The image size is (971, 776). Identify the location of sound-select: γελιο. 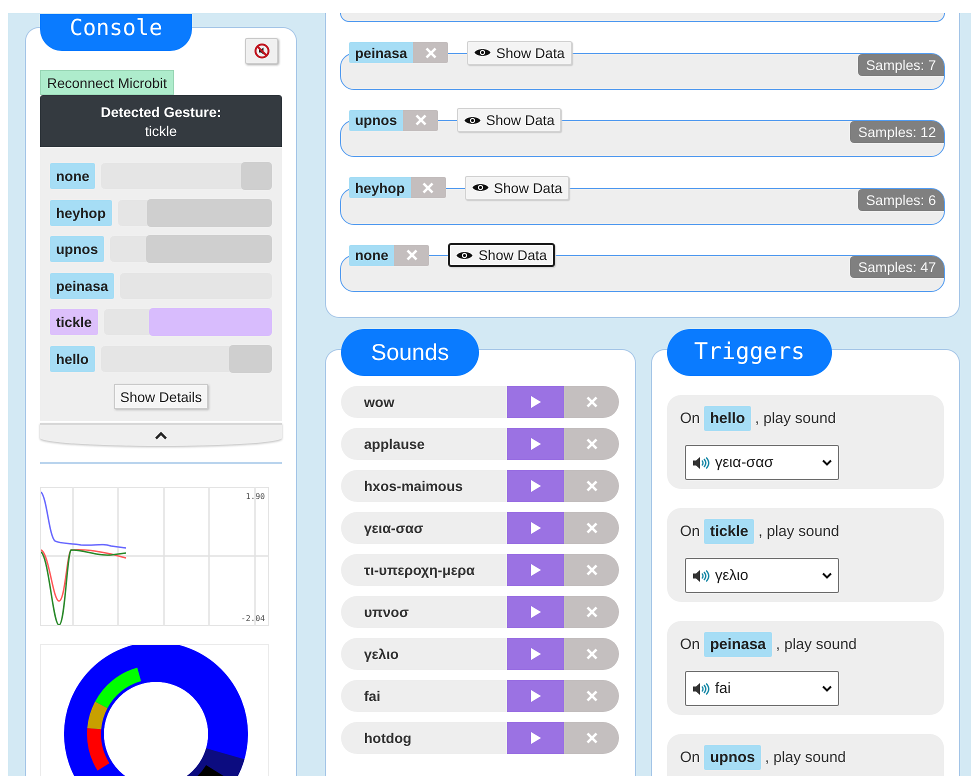
(762, 575).